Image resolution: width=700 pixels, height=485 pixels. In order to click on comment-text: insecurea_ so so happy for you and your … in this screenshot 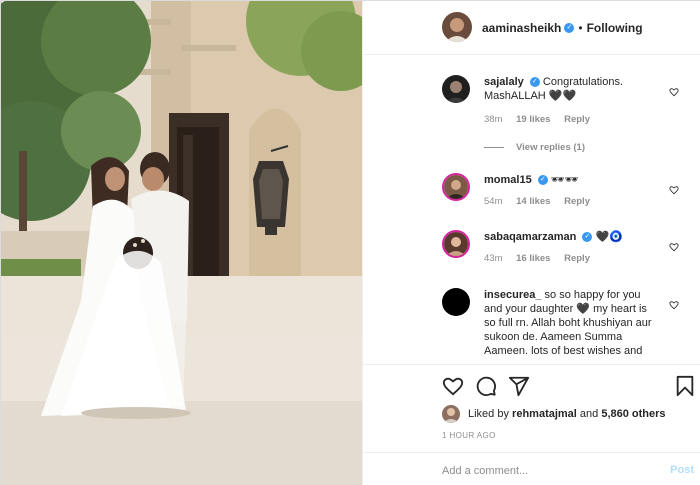, I will do `click(569, 323)`.